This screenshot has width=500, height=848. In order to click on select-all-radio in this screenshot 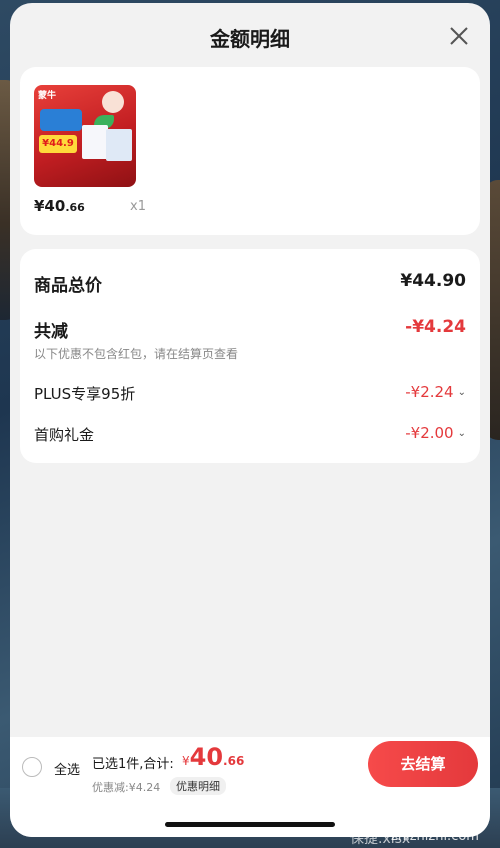, I will do `click(32, 767)`.